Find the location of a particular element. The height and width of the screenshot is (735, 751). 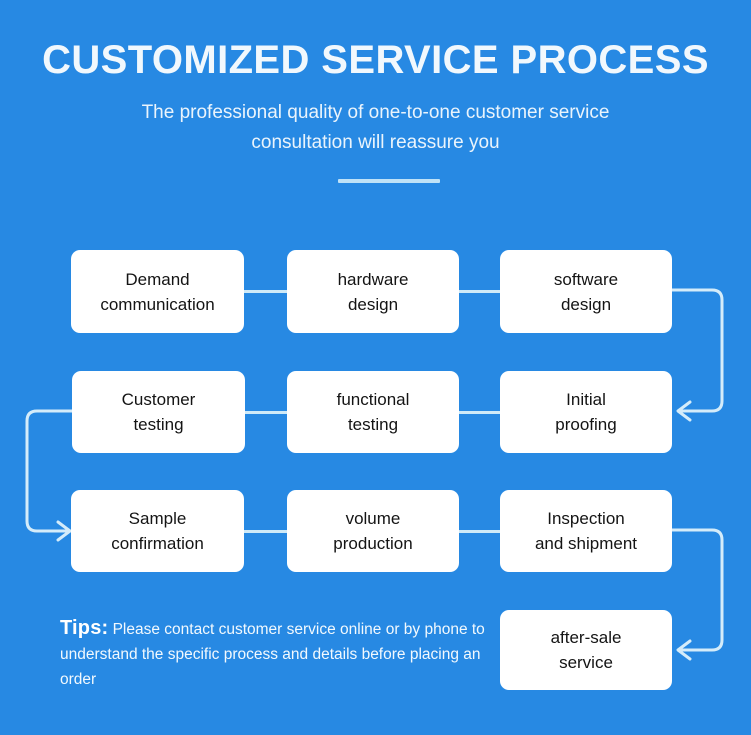

step-customer-testing: Customer testing is located at coordinates (158, 412).